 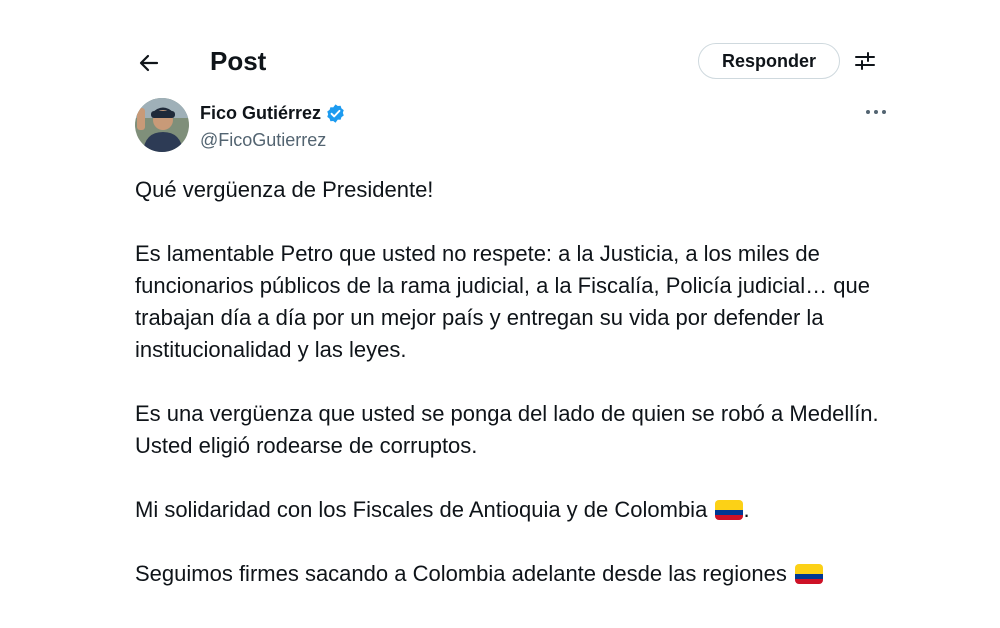 I want to click on avatar, so click(x=162, y=125).